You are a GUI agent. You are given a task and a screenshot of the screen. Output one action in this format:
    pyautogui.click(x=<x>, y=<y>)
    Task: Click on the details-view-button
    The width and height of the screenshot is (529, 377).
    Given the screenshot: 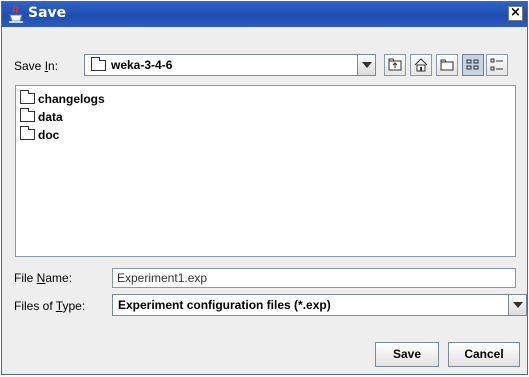 What is the action you would take?
    pyautogui.click(x=497, y=65)
    